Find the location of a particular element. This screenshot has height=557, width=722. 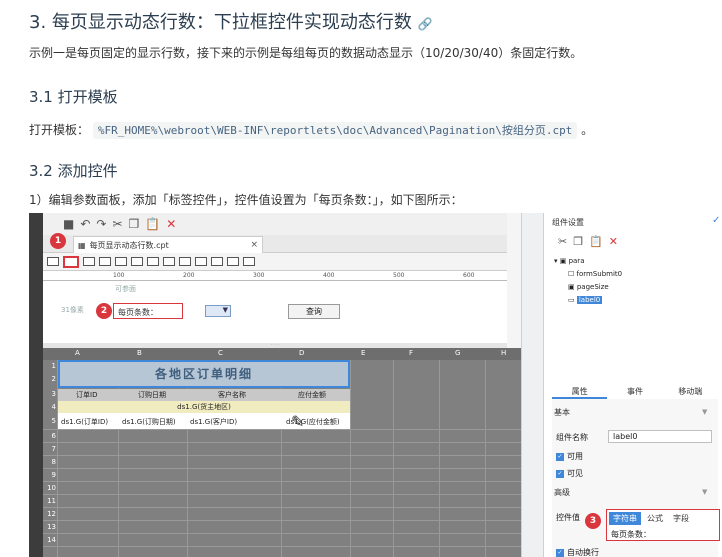

section-heading: 3. 每页显示动态行数：下拉框控件实现动态行数 🔗 is located at coordinates (231, 21).